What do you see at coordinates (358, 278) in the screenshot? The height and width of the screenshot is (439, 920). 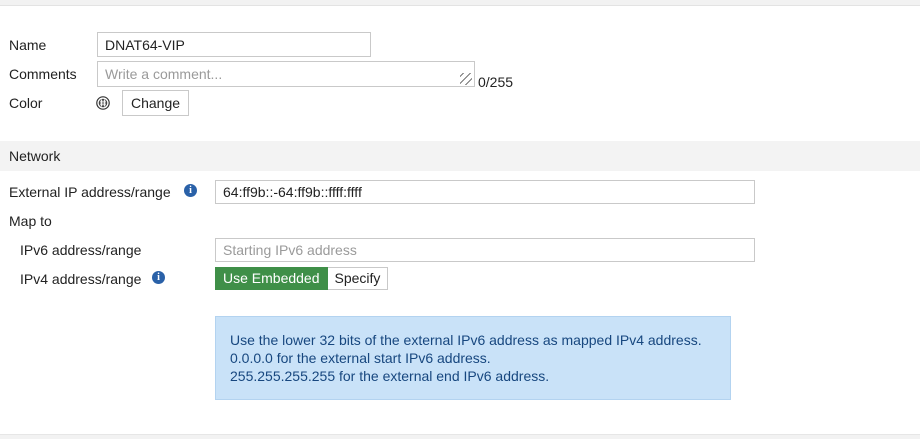 I see `specify-option: Specify` at bounding box center [358, 278].